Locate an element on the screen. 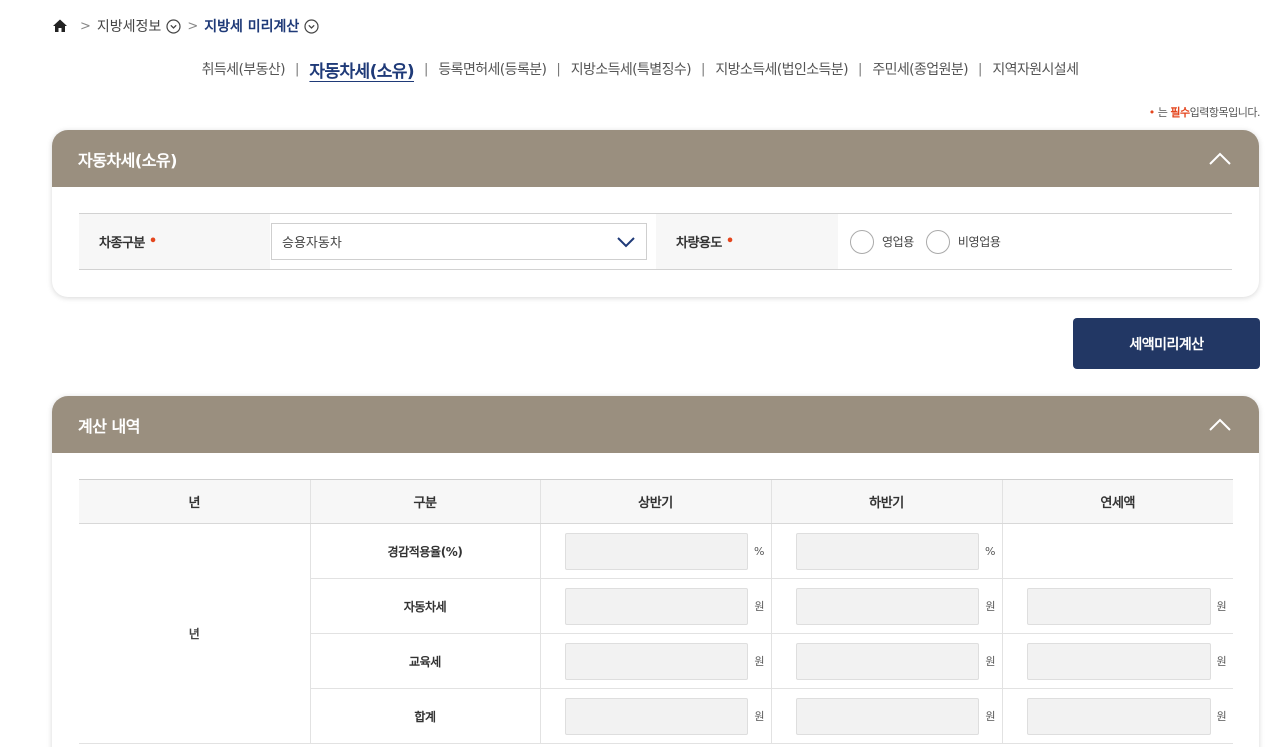 Image resolution: width=1280 pixels, height=747 pixels. table-header-row: 년 구분 상반기 하반기 연세액 is located at coordinates (656, 501).